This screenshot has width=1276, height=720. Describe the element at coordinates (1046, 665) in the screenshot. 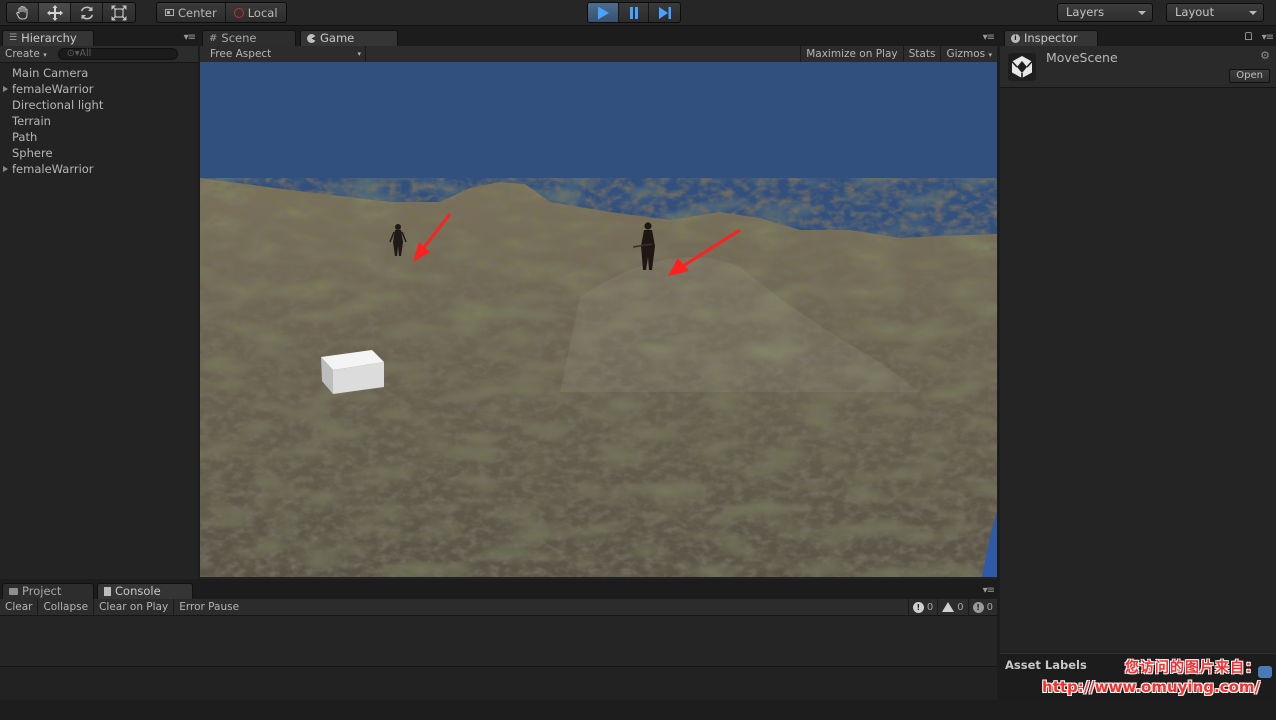

I see `asset-labels-title: Asset Labels` at that location.